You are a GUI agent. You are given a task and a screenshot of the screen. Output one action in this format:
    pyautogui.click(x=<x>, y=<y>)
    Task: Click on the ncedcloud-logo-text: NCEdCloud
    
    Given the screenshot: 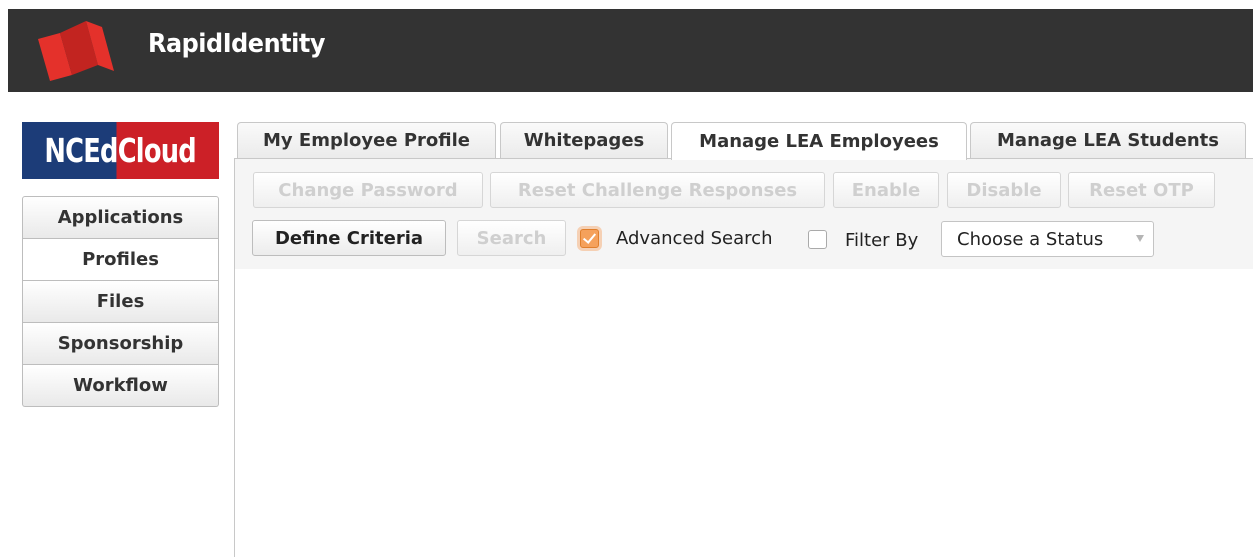 What is the action you would take?
    pyautogui.click(x=120, y=150)
    